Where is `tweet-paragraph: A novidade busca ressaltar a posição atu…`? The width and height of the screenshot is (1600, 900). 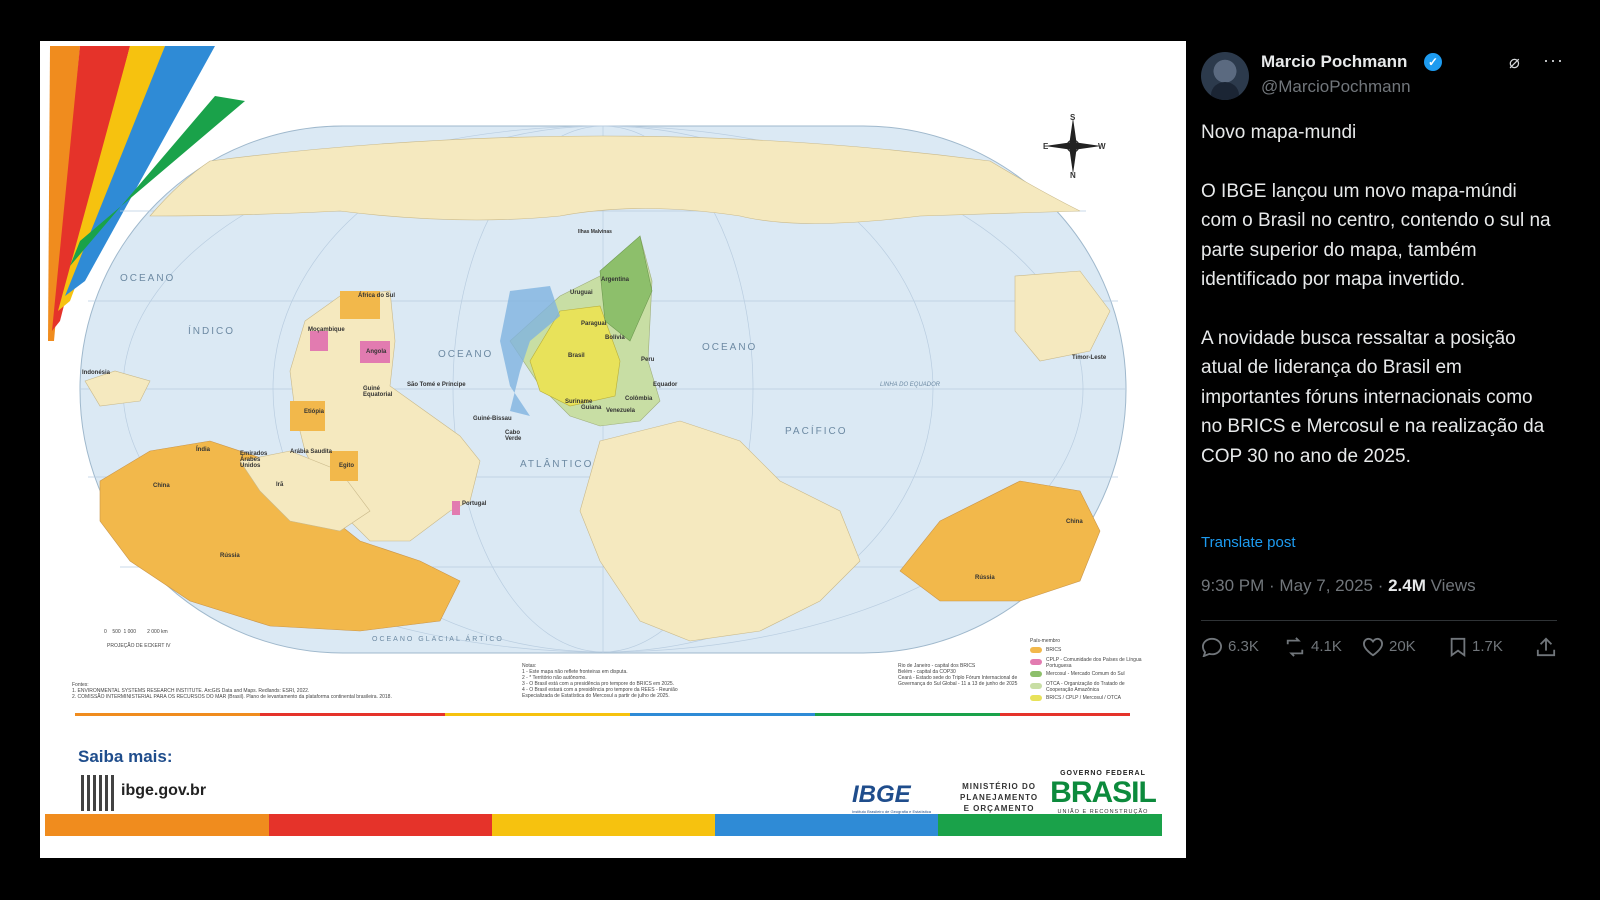 tweet-paragraph: A novidade busca ressaltar a posição atu… is located at coordinates (1373, 397).